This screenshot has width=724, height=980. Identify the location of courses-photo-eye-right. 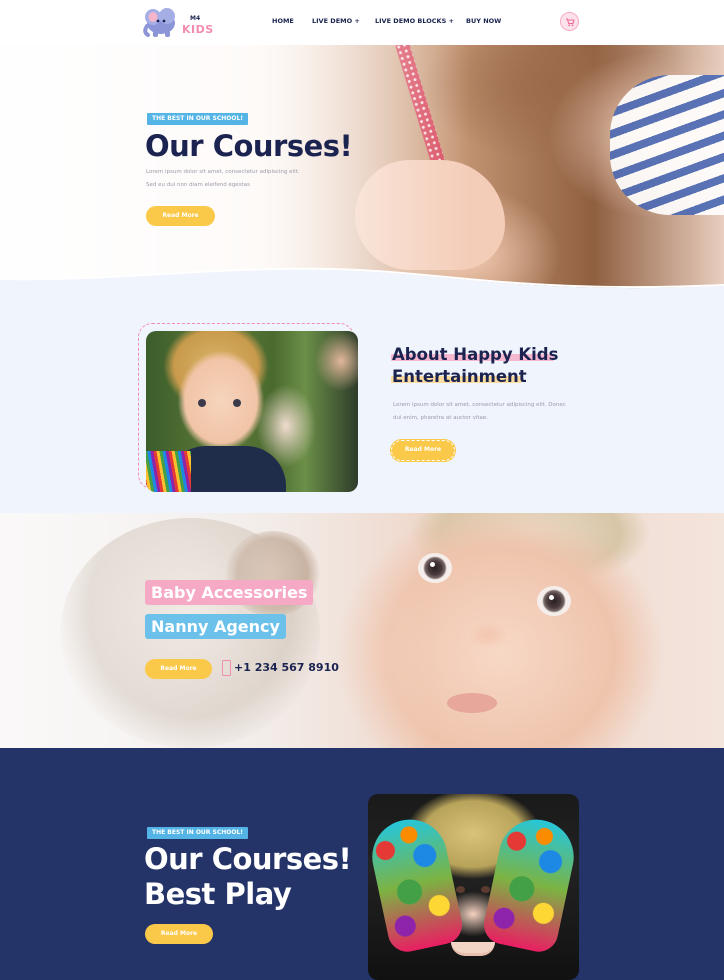
(485, 889).